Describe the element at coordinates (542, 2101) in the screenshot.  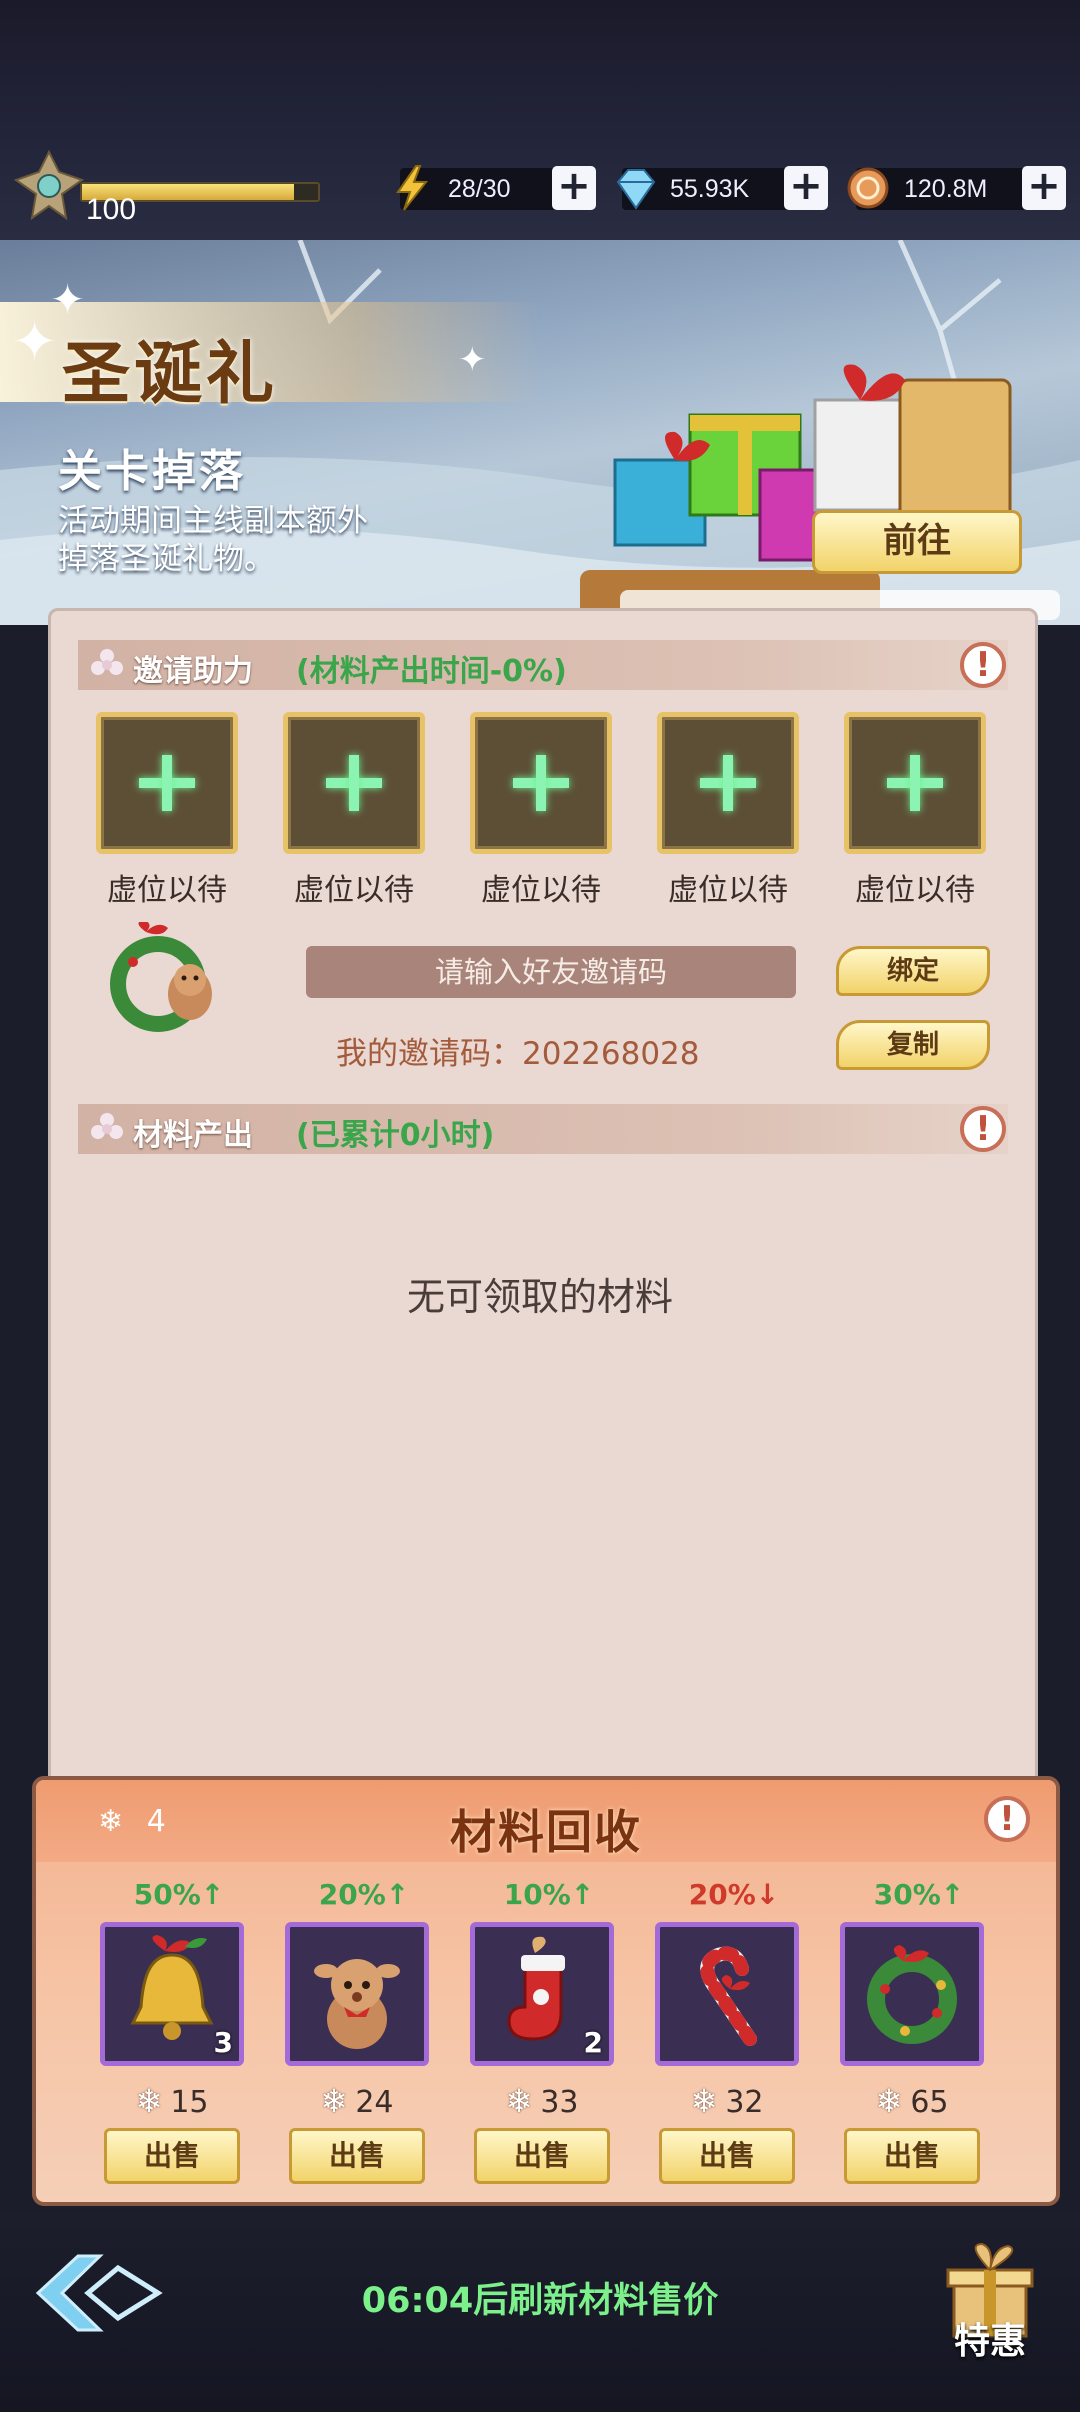
I see `item-price: ❄ 33` at that location.